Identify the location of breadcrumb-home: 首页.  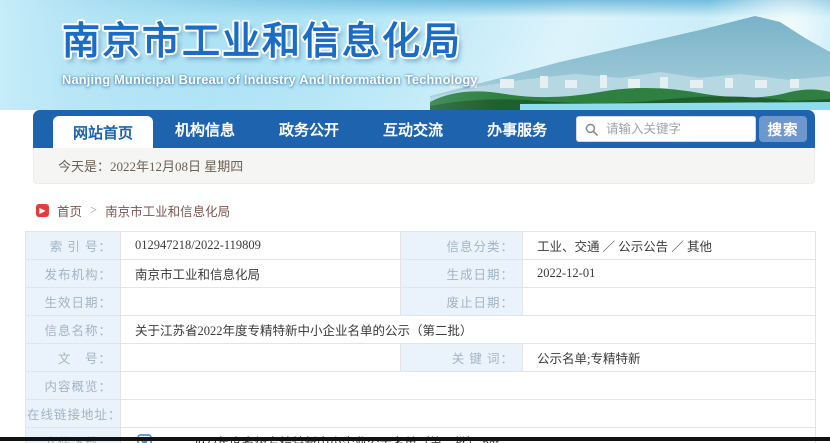
(69, 210).